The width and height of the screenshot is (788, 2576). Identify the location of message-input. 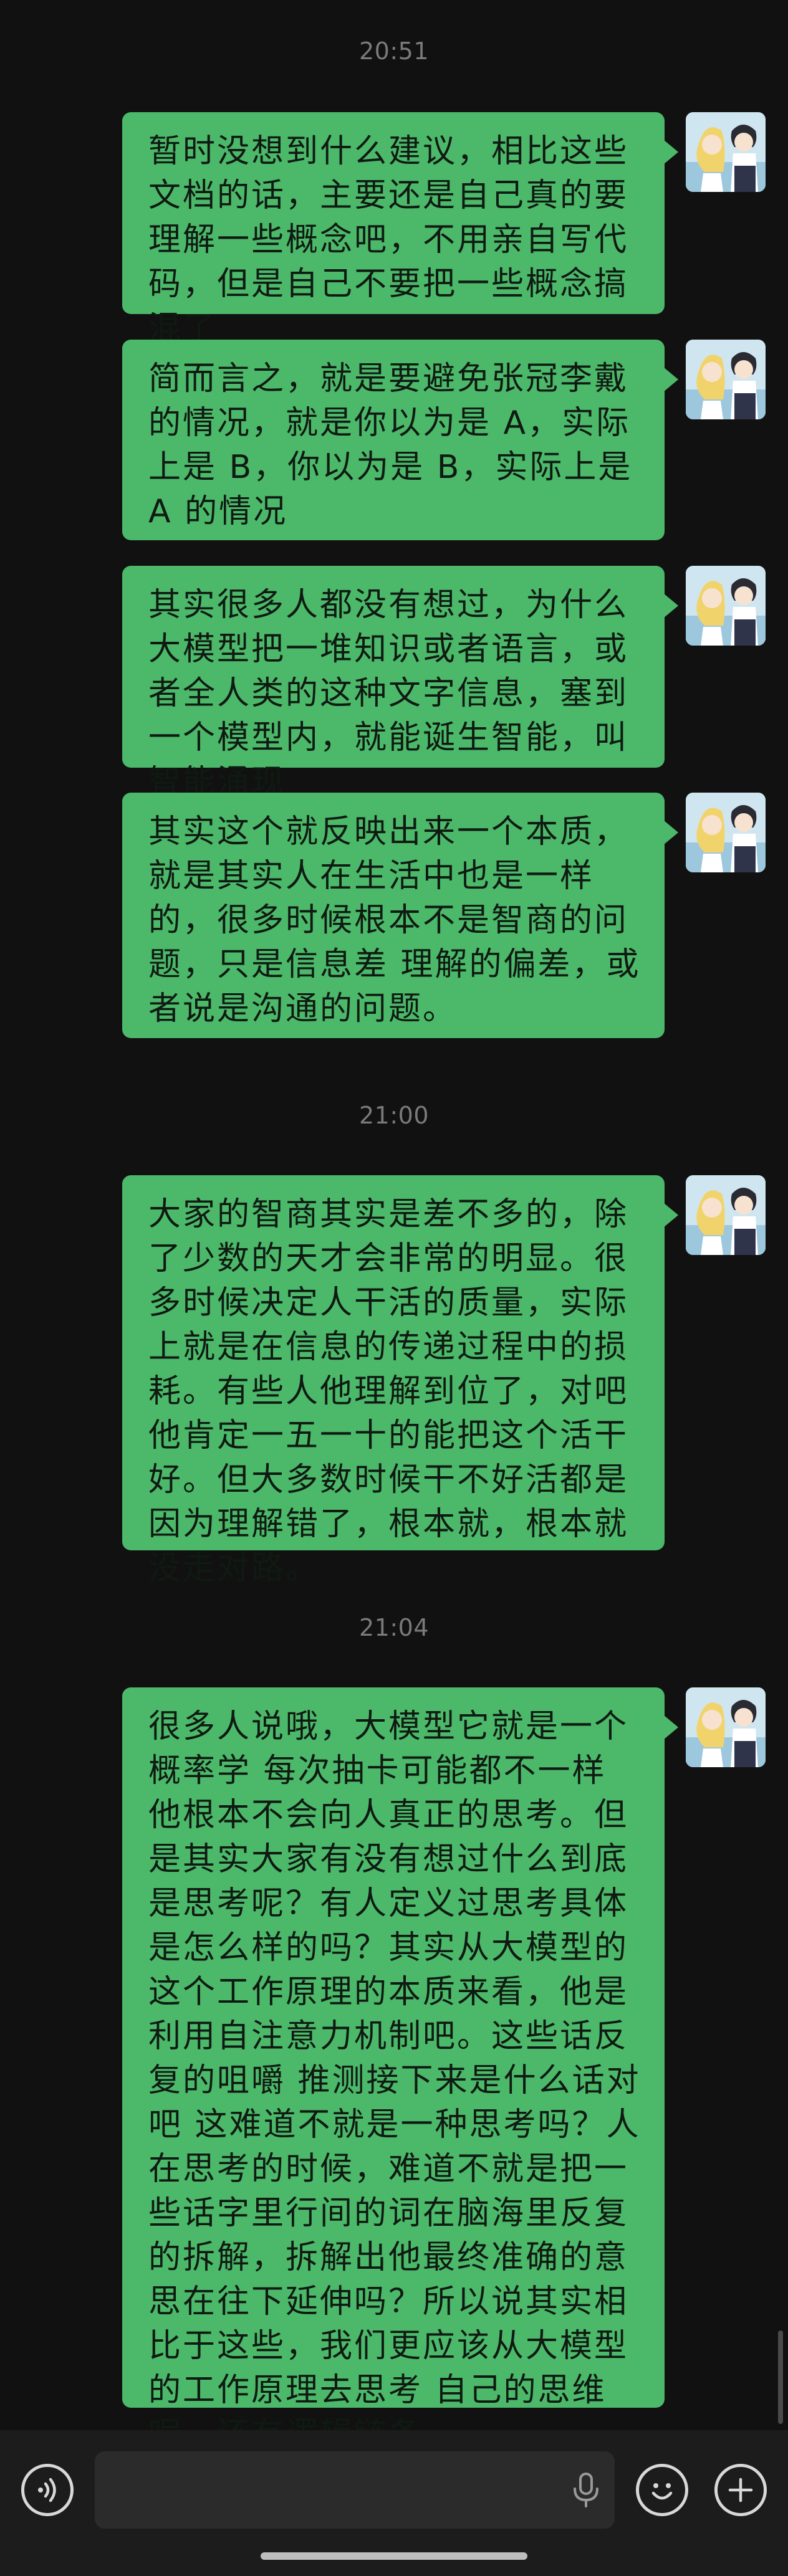
(342, 2490).